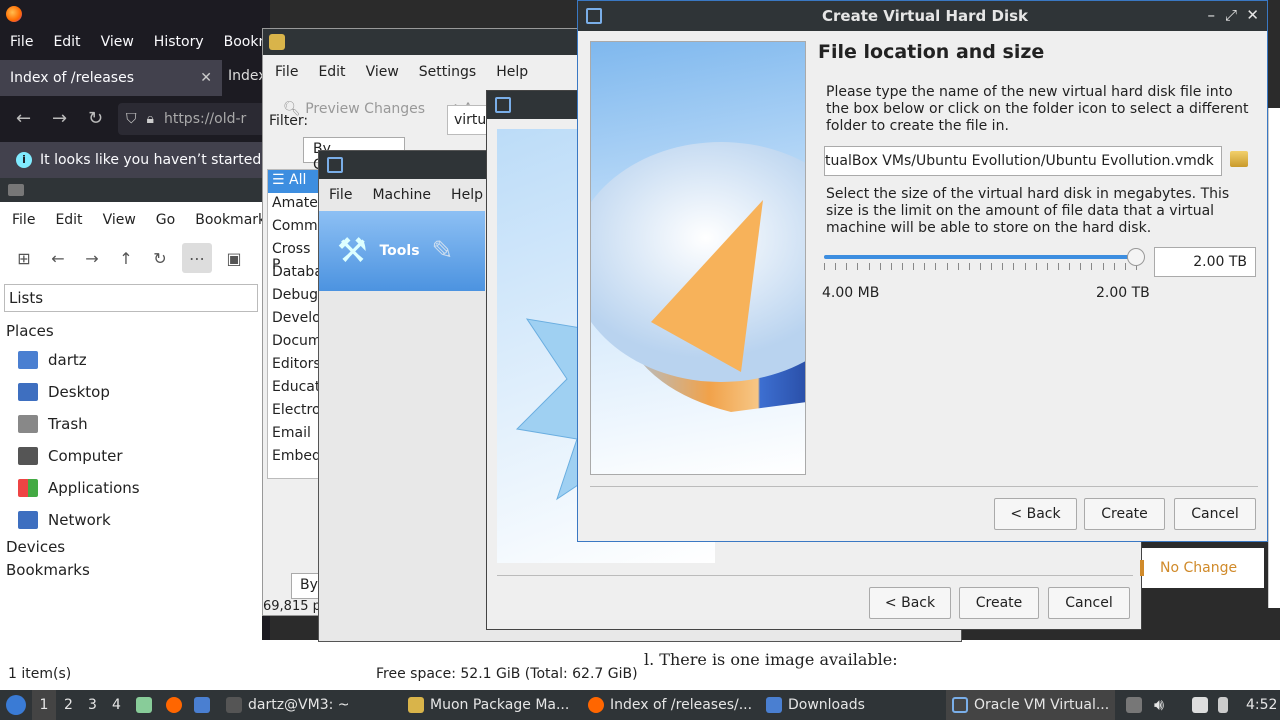 The width and height of the screenshot is (1280, 720). What do you see at coordinates (443, 251) in the screenshot?
I see `pin-icon: ✎` at bounding box center [443, 251].